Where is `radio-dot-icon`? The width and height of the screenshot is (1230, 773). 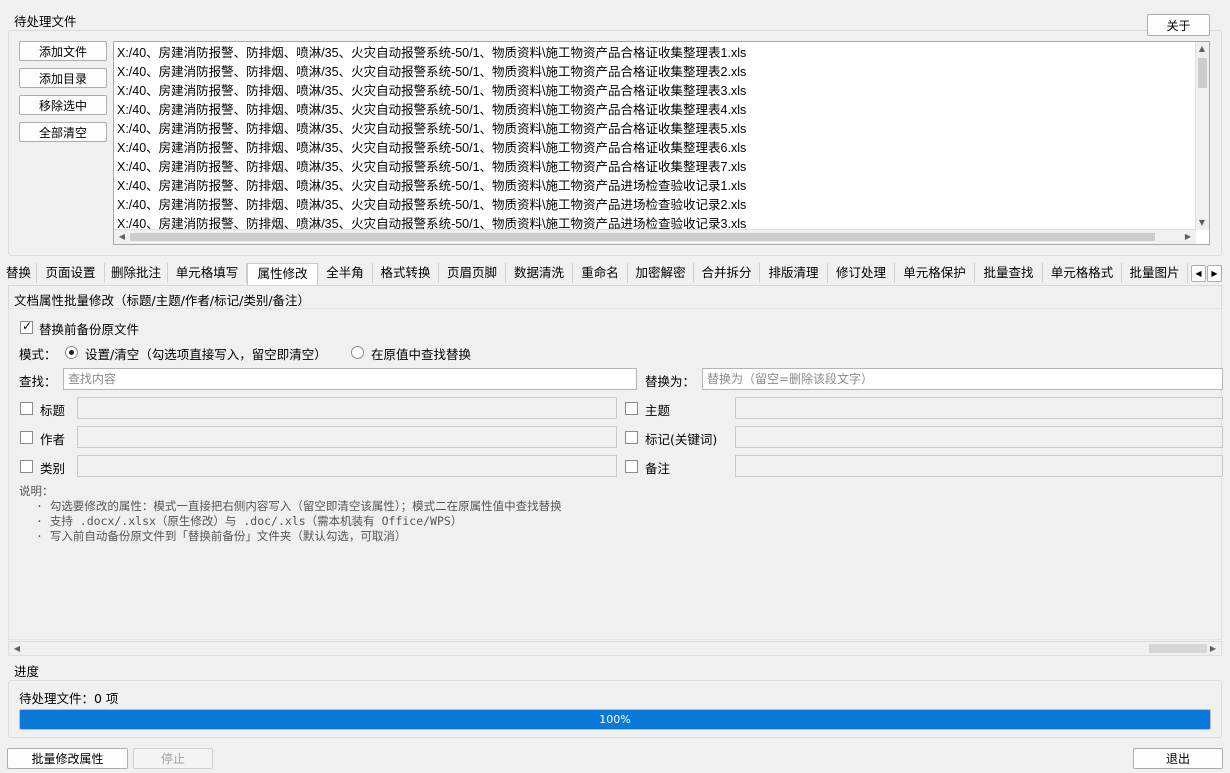
radio-dot-icon is located at coordinates (71, 352).